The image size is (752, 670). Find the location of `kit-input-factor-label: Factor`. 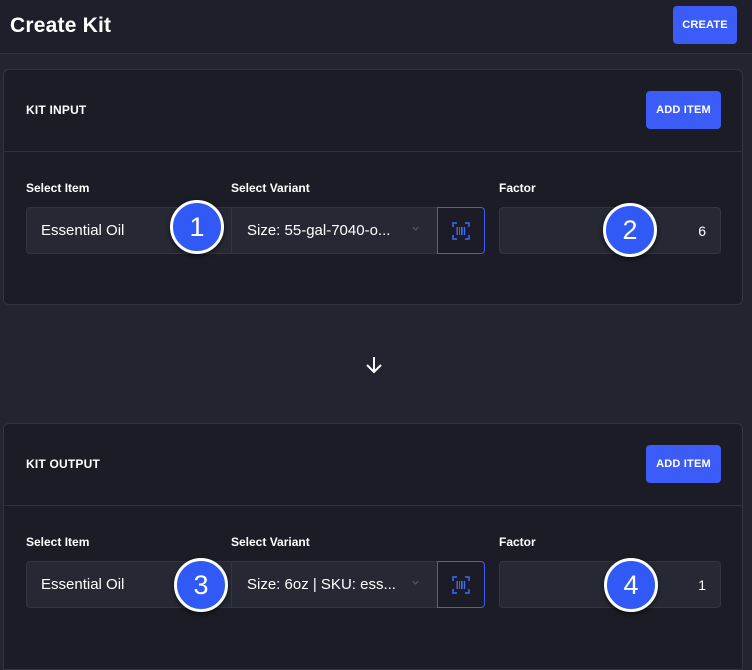

kit-input-factor-label: Factor is located at coordinates (517, 188).